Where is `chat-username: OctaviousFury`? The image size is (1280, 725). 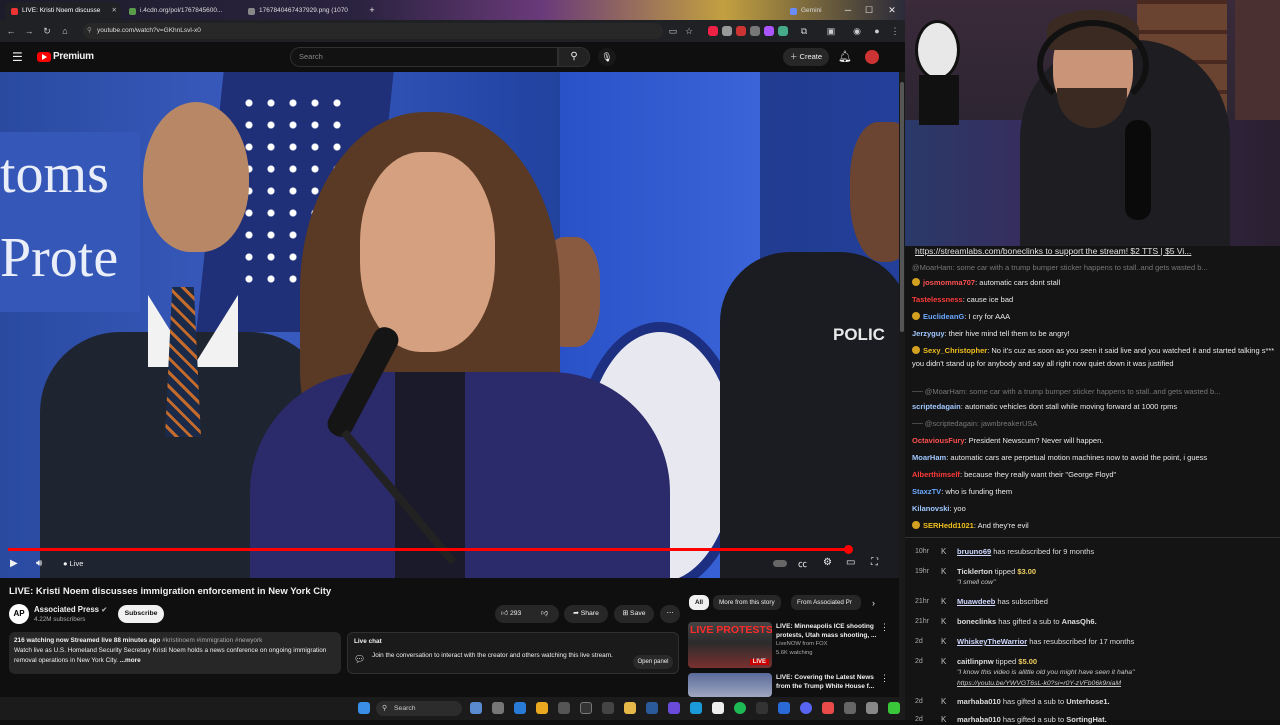 chat-username: OctaviousFury is located at coordinates (938, 440).